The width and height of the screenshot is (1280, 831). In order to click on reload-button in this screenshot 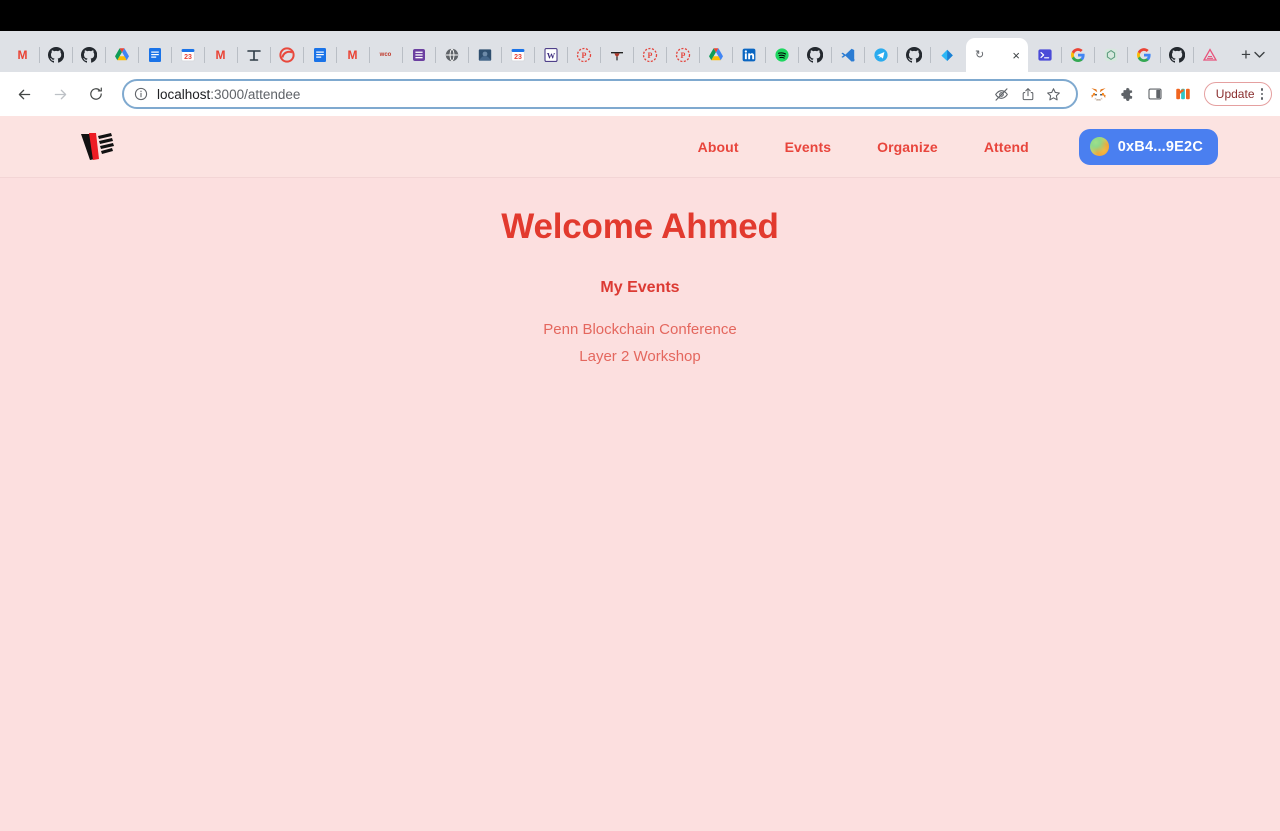, I will do `click(96, 94)`.